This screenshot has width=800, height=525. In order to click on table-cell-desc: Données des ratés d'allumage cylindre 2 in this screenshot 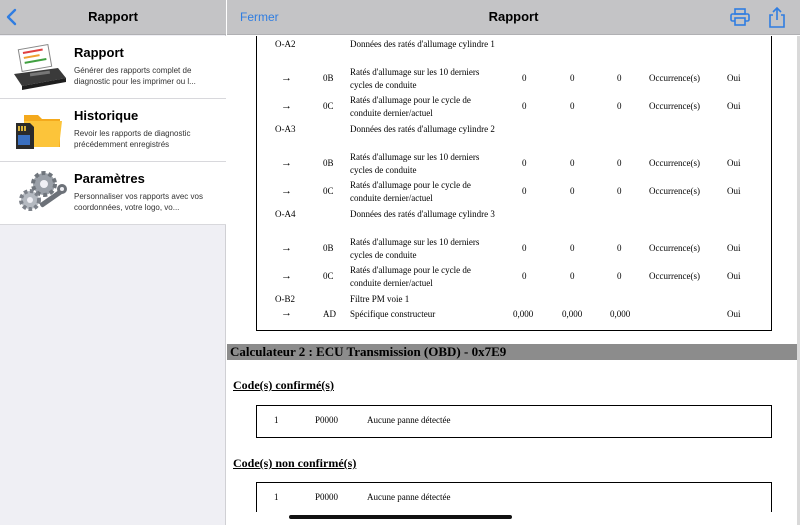, I will do `click(422, 129)`.